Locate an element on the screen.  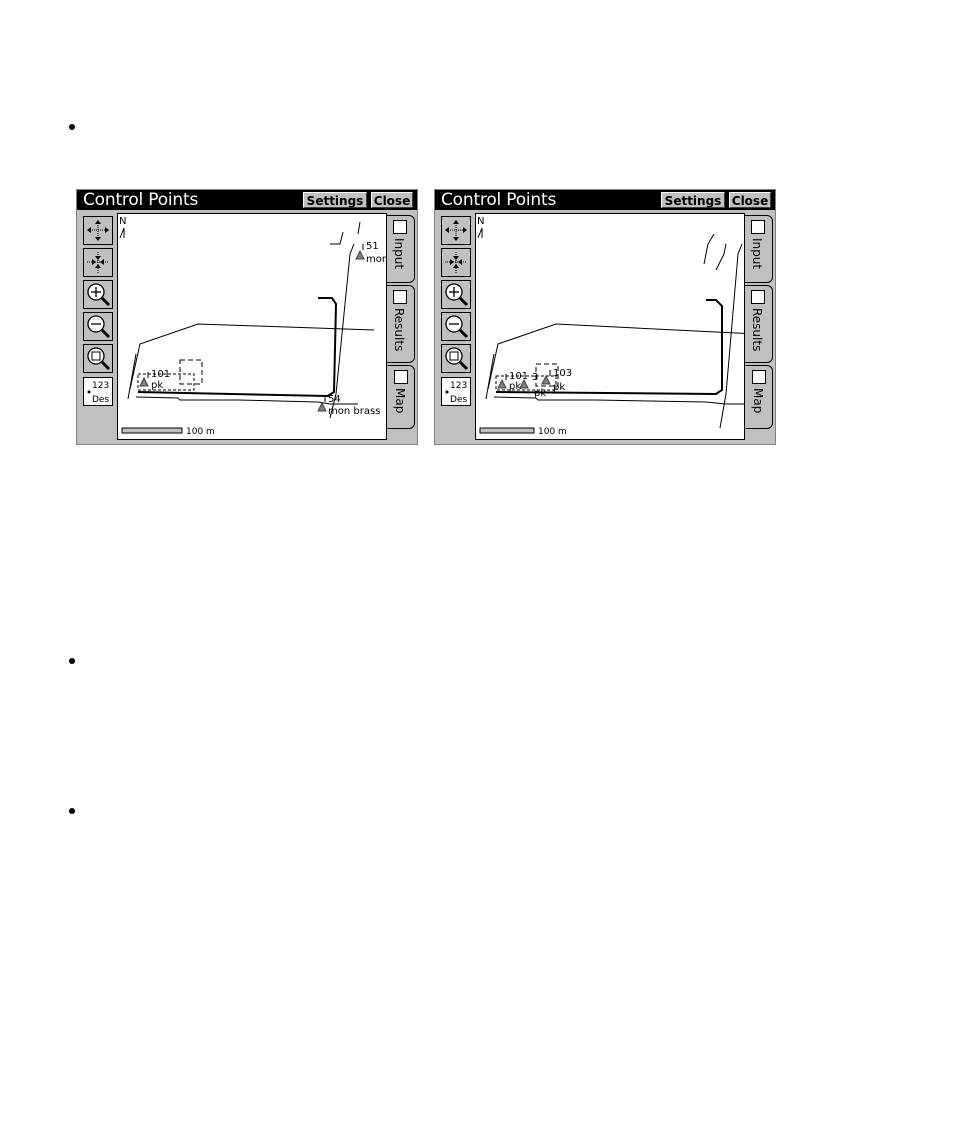
map-view: N 101 pk 3 103 pk pk 100 m is located at coordinates (610, 326).